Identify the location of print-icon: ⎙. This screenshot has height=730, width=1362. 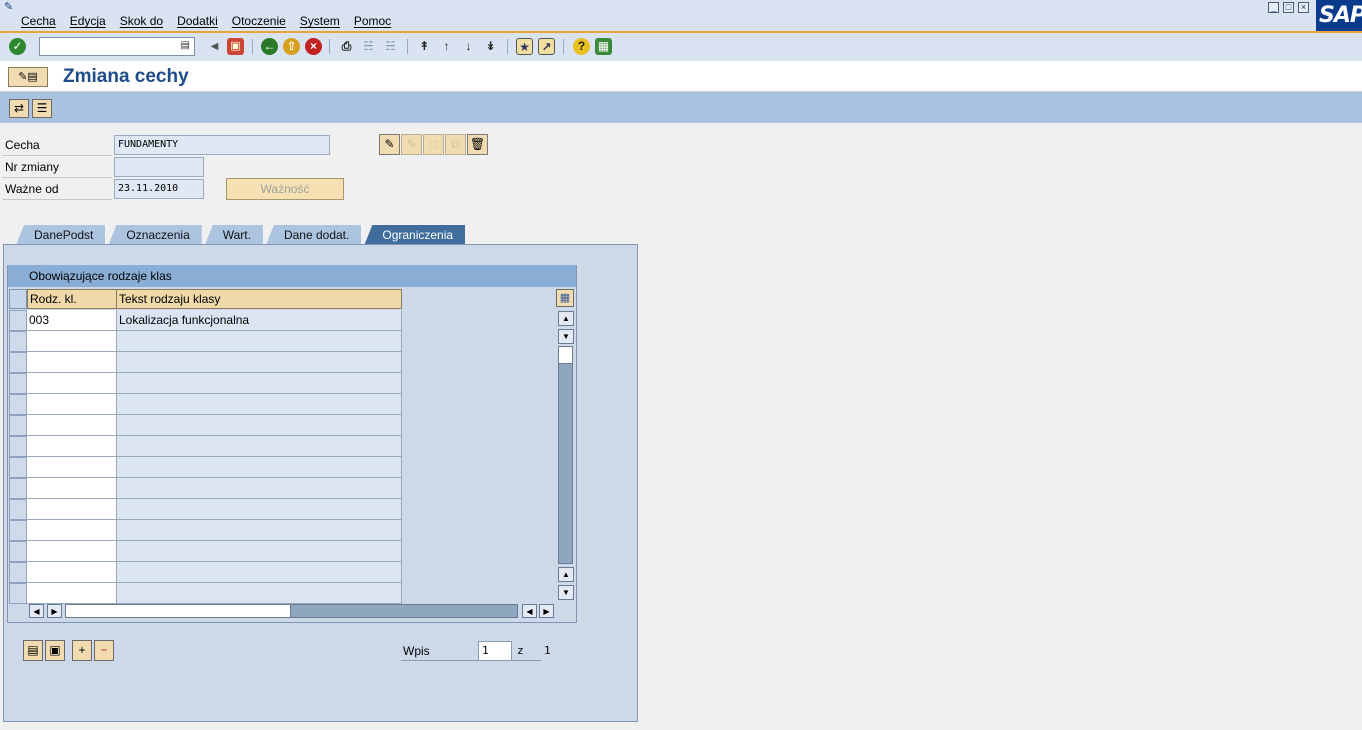
(346, 46).